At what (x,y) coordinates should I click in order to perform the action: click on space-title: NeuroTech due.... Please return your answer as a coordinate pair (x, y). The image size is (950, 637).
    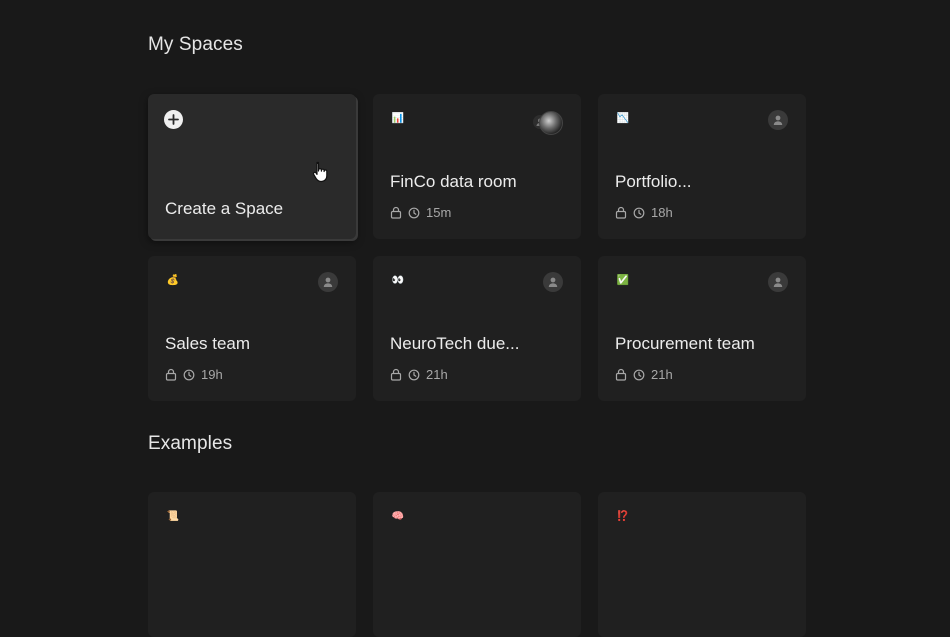
    Looking at the image, I should click on (454, 344).